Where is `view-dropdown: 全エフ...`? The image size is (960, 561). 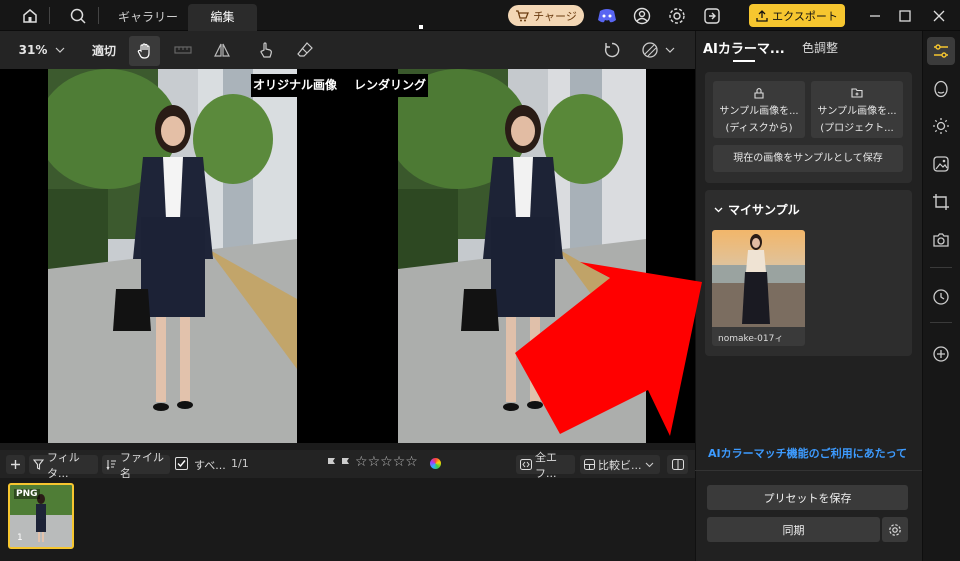 view-dropdown: 全エフ... is located at coordinates (545, 465).